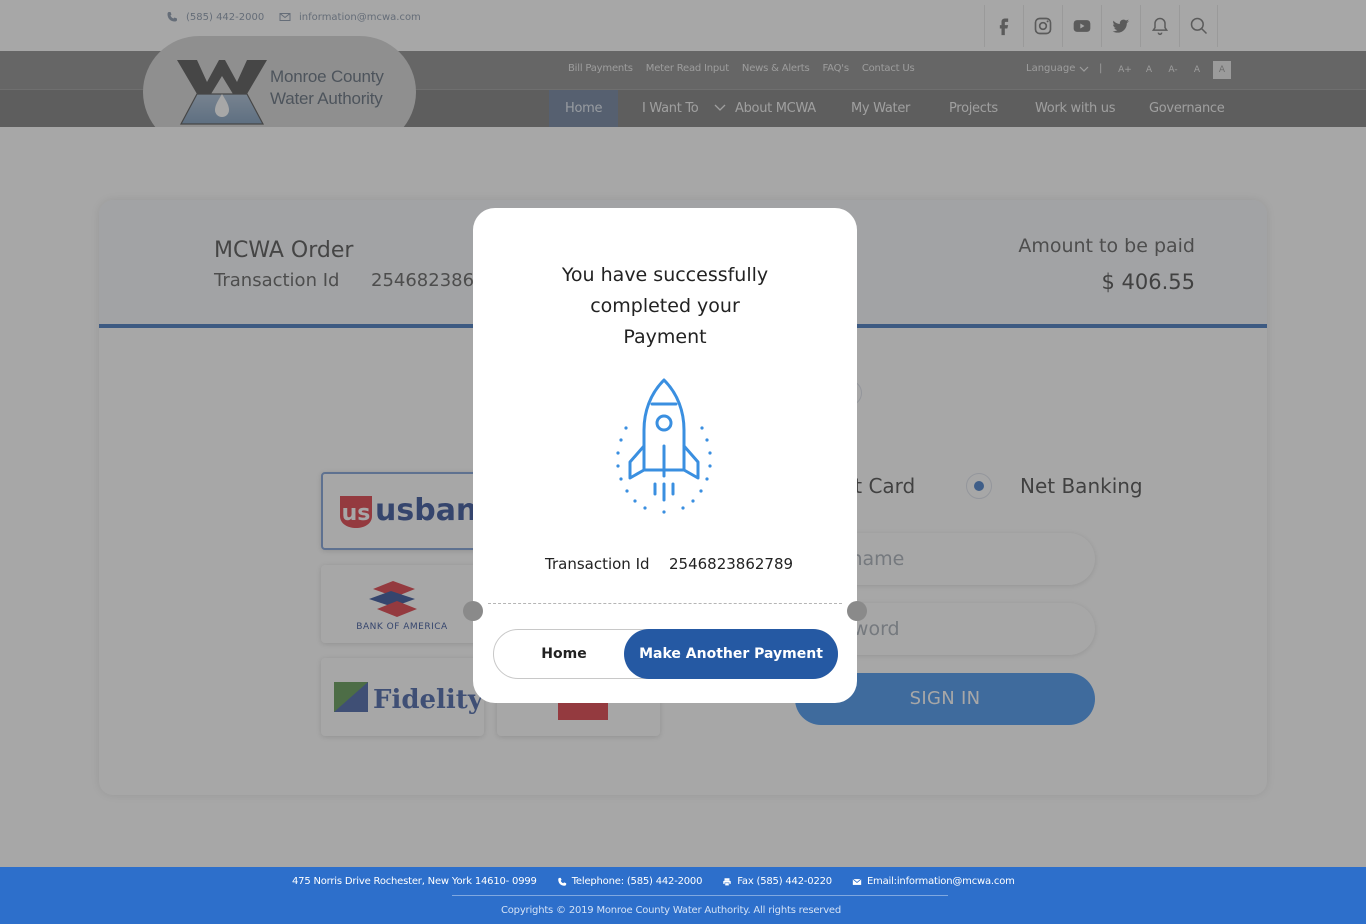 Image resolution: width=1366 pixels, height=924 pixels. Describe the element at coordinates (727, 881) in the screenshot. I see `printer-icon` at that location.